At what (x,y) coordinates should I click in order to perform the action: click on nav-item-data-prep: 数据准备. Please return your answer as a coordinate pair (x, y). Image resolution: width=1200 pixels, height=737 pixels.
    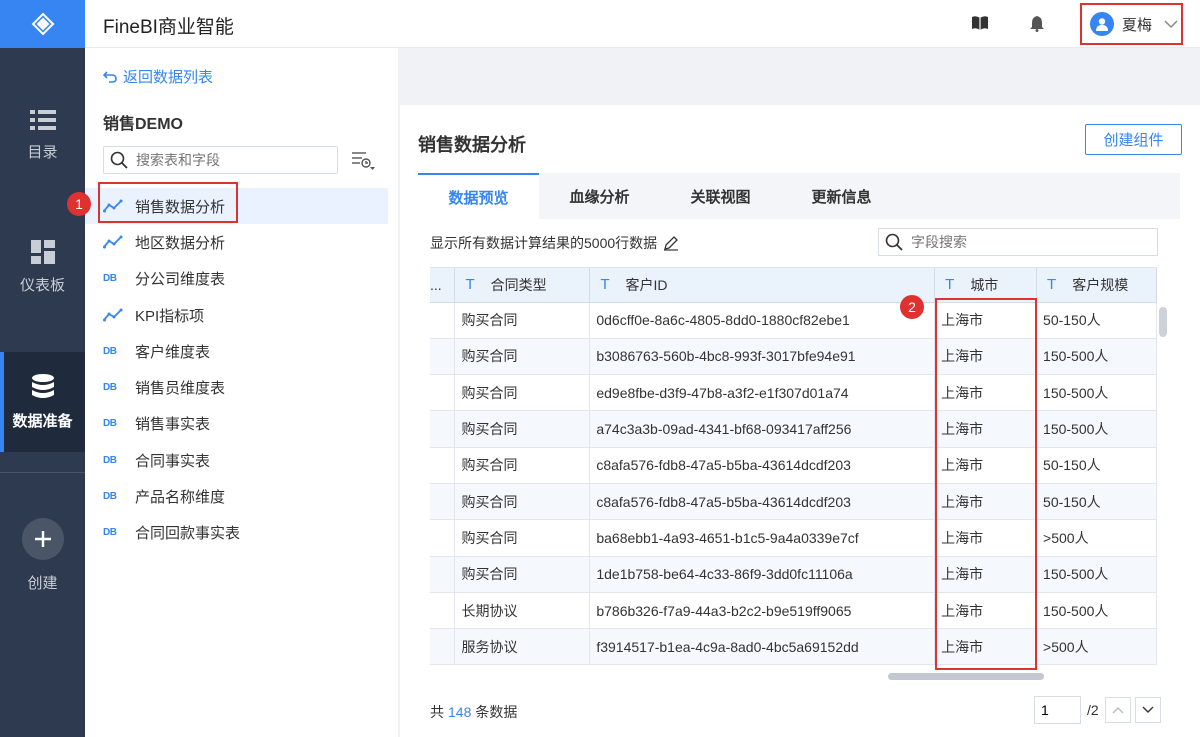
    Looking at the image, I should click on (42, 402).